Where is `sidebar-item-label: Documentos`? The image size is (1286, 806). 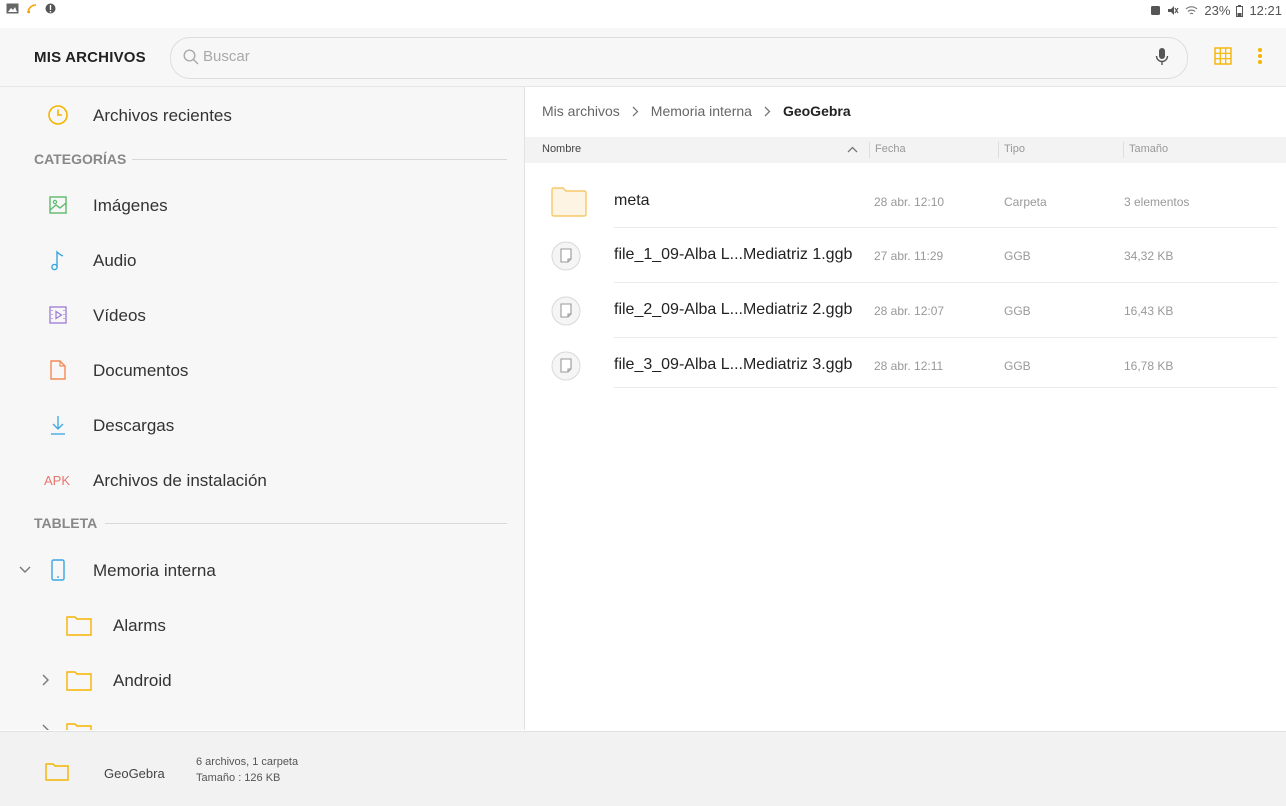
sidebar-item-label: Documentos is located at coordinates (141, 370).